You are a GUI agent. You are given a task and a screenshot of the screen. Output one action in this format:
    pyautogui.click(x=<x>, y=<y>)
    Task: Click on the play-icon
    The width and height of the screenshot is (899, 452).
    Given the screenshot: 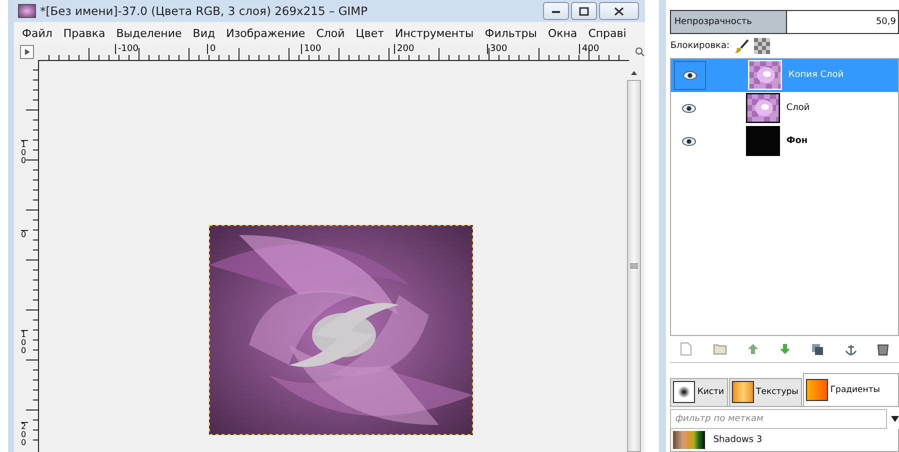 What is the action you would take?
    pyautogui.click(x=27, y=52)
    